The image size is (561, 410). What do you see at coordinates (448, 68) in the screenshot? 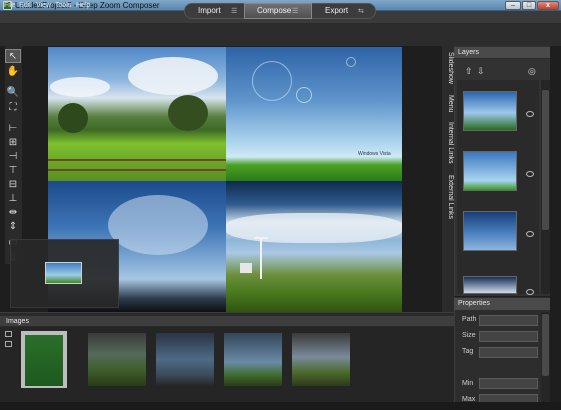
I see `tab-slideshow: Slideshow` at bounding box center [448, 68].